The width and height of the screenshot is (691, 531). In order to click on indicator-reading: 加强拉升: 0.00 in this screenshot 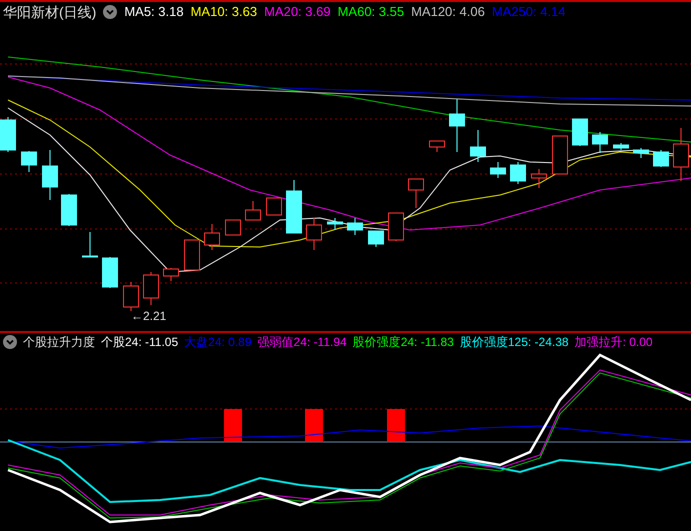, I will do `click(613, 342)`.